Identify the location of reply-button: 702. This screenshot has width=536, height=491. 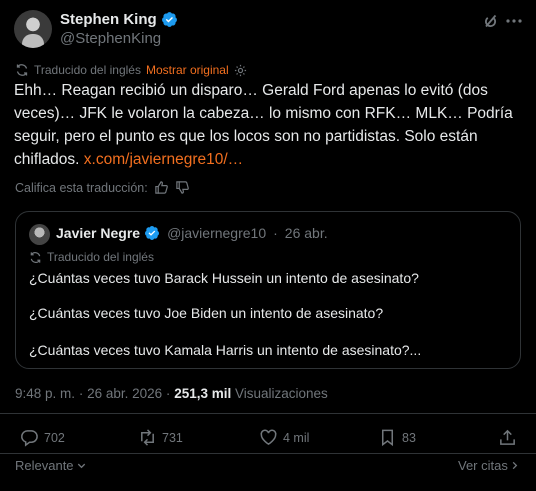
(42, 437).